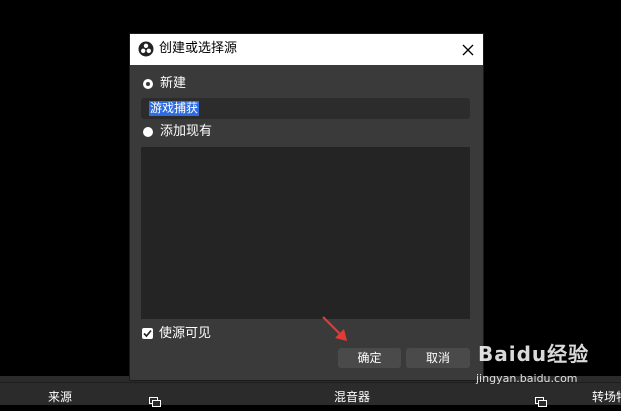 The height and width of the screenshot is (411, 621). Describe the element at coordinates (148, 132) in the screenshot. I see `add-existing-radio` at that location.